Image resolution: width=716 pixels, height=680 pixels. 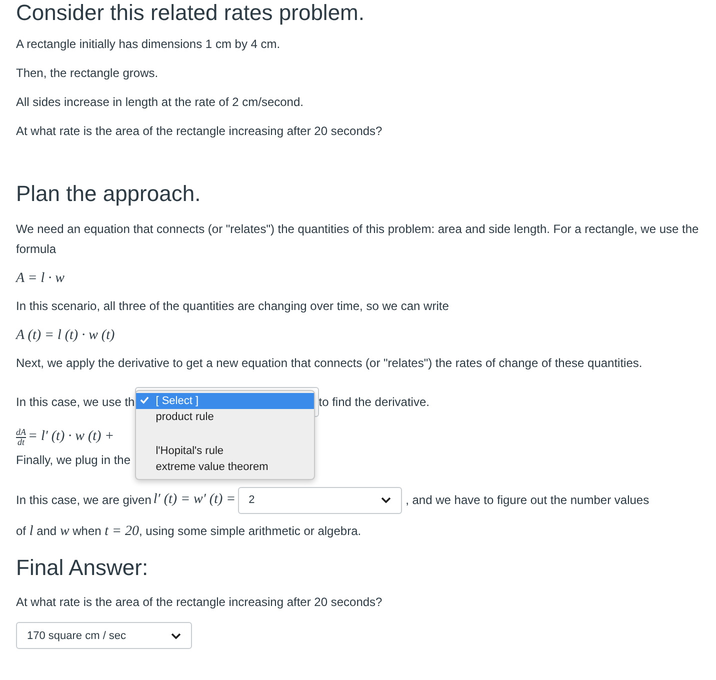 I want to click on dropdown-option: extreme value theorem, so click(x=225, y=467).